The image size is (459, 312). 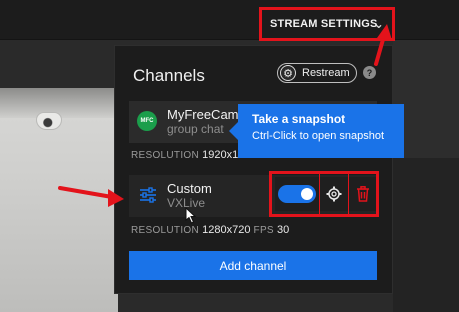 What do you see at coordinates (426, 235) in the screenshot?
I see `background-dark-area` at bounding box center [426, 235].